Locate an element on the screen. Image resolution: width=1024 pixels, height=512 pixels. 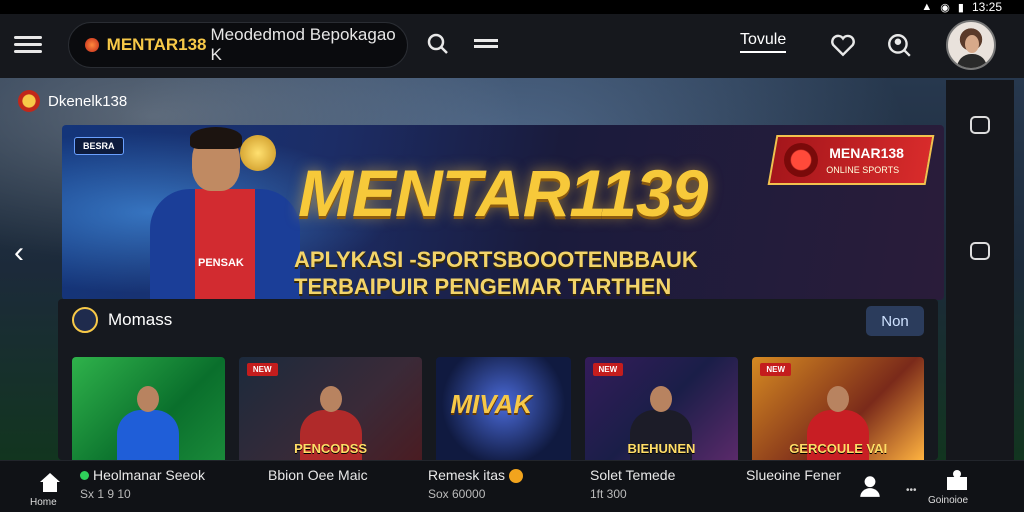
card-logo: MIVAK is located at coordinates (491, 404).